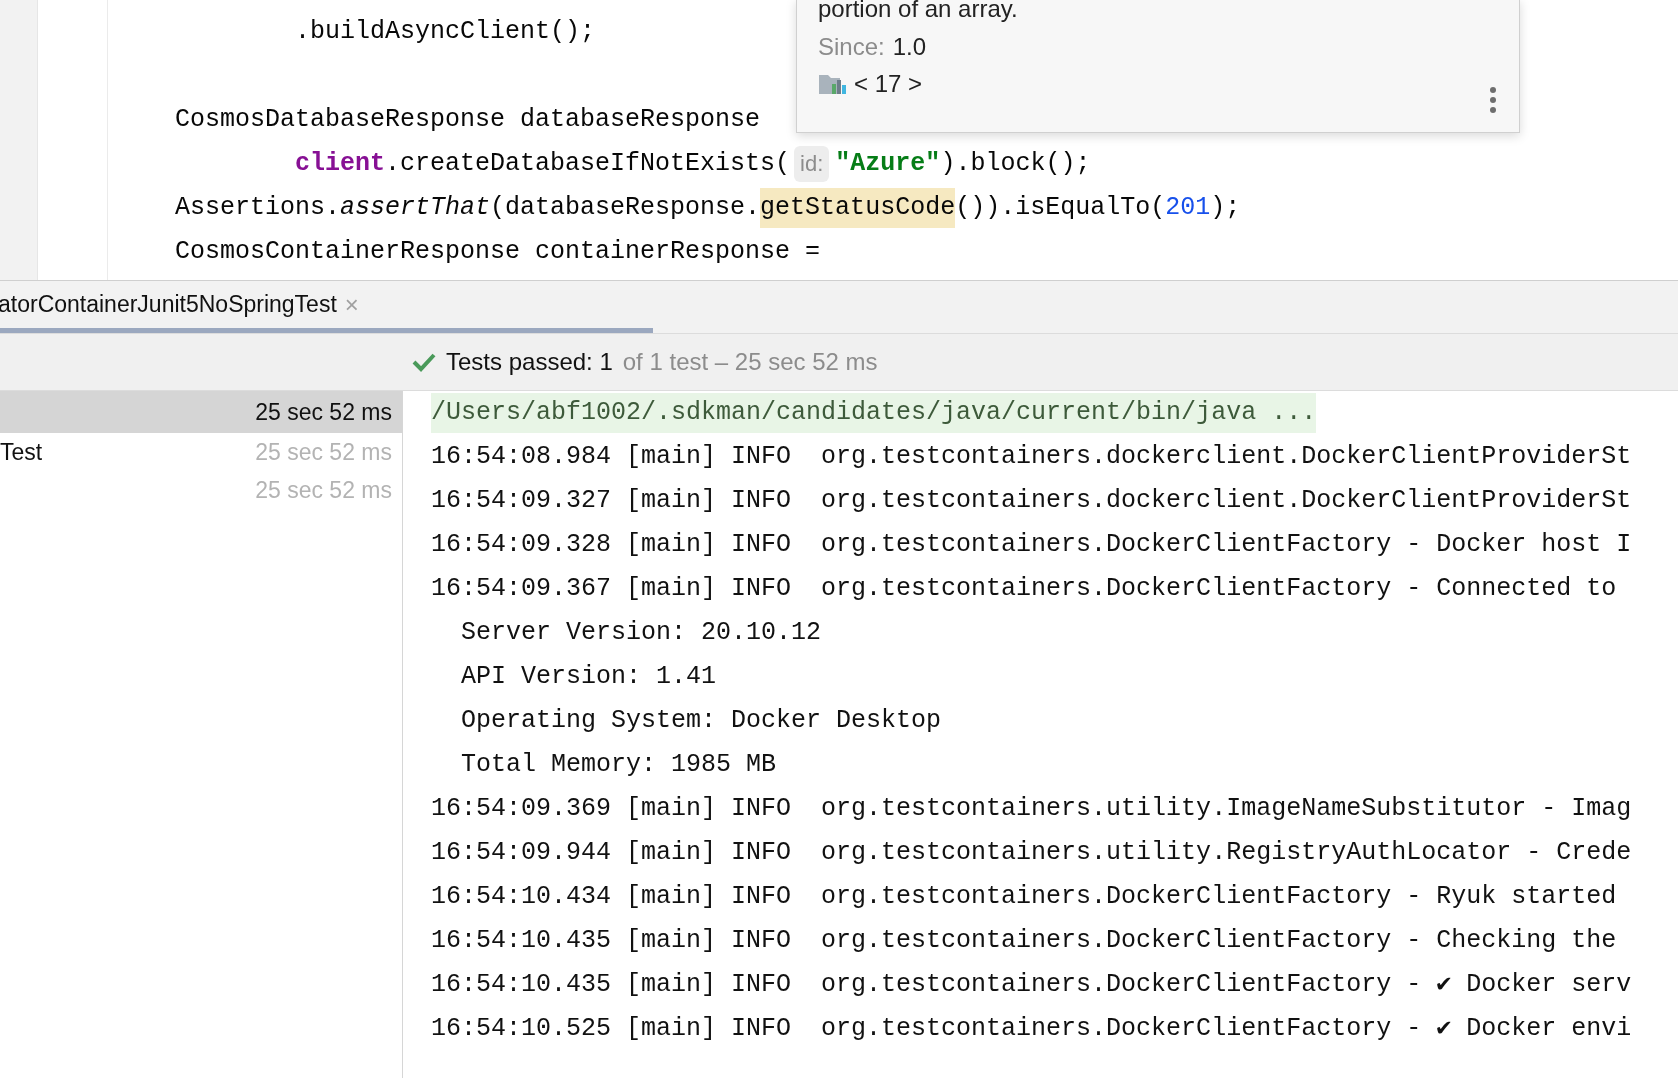 The image size is (1678, 1078). What do you see at coordinates (833, 84) in the screenshot?
I see `library-icon` at bounding box center [833, 84].